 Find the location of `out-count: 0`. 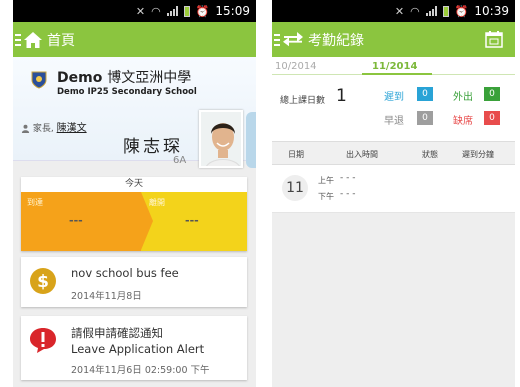

out-count: 0 is located at coordinates (492, 94).